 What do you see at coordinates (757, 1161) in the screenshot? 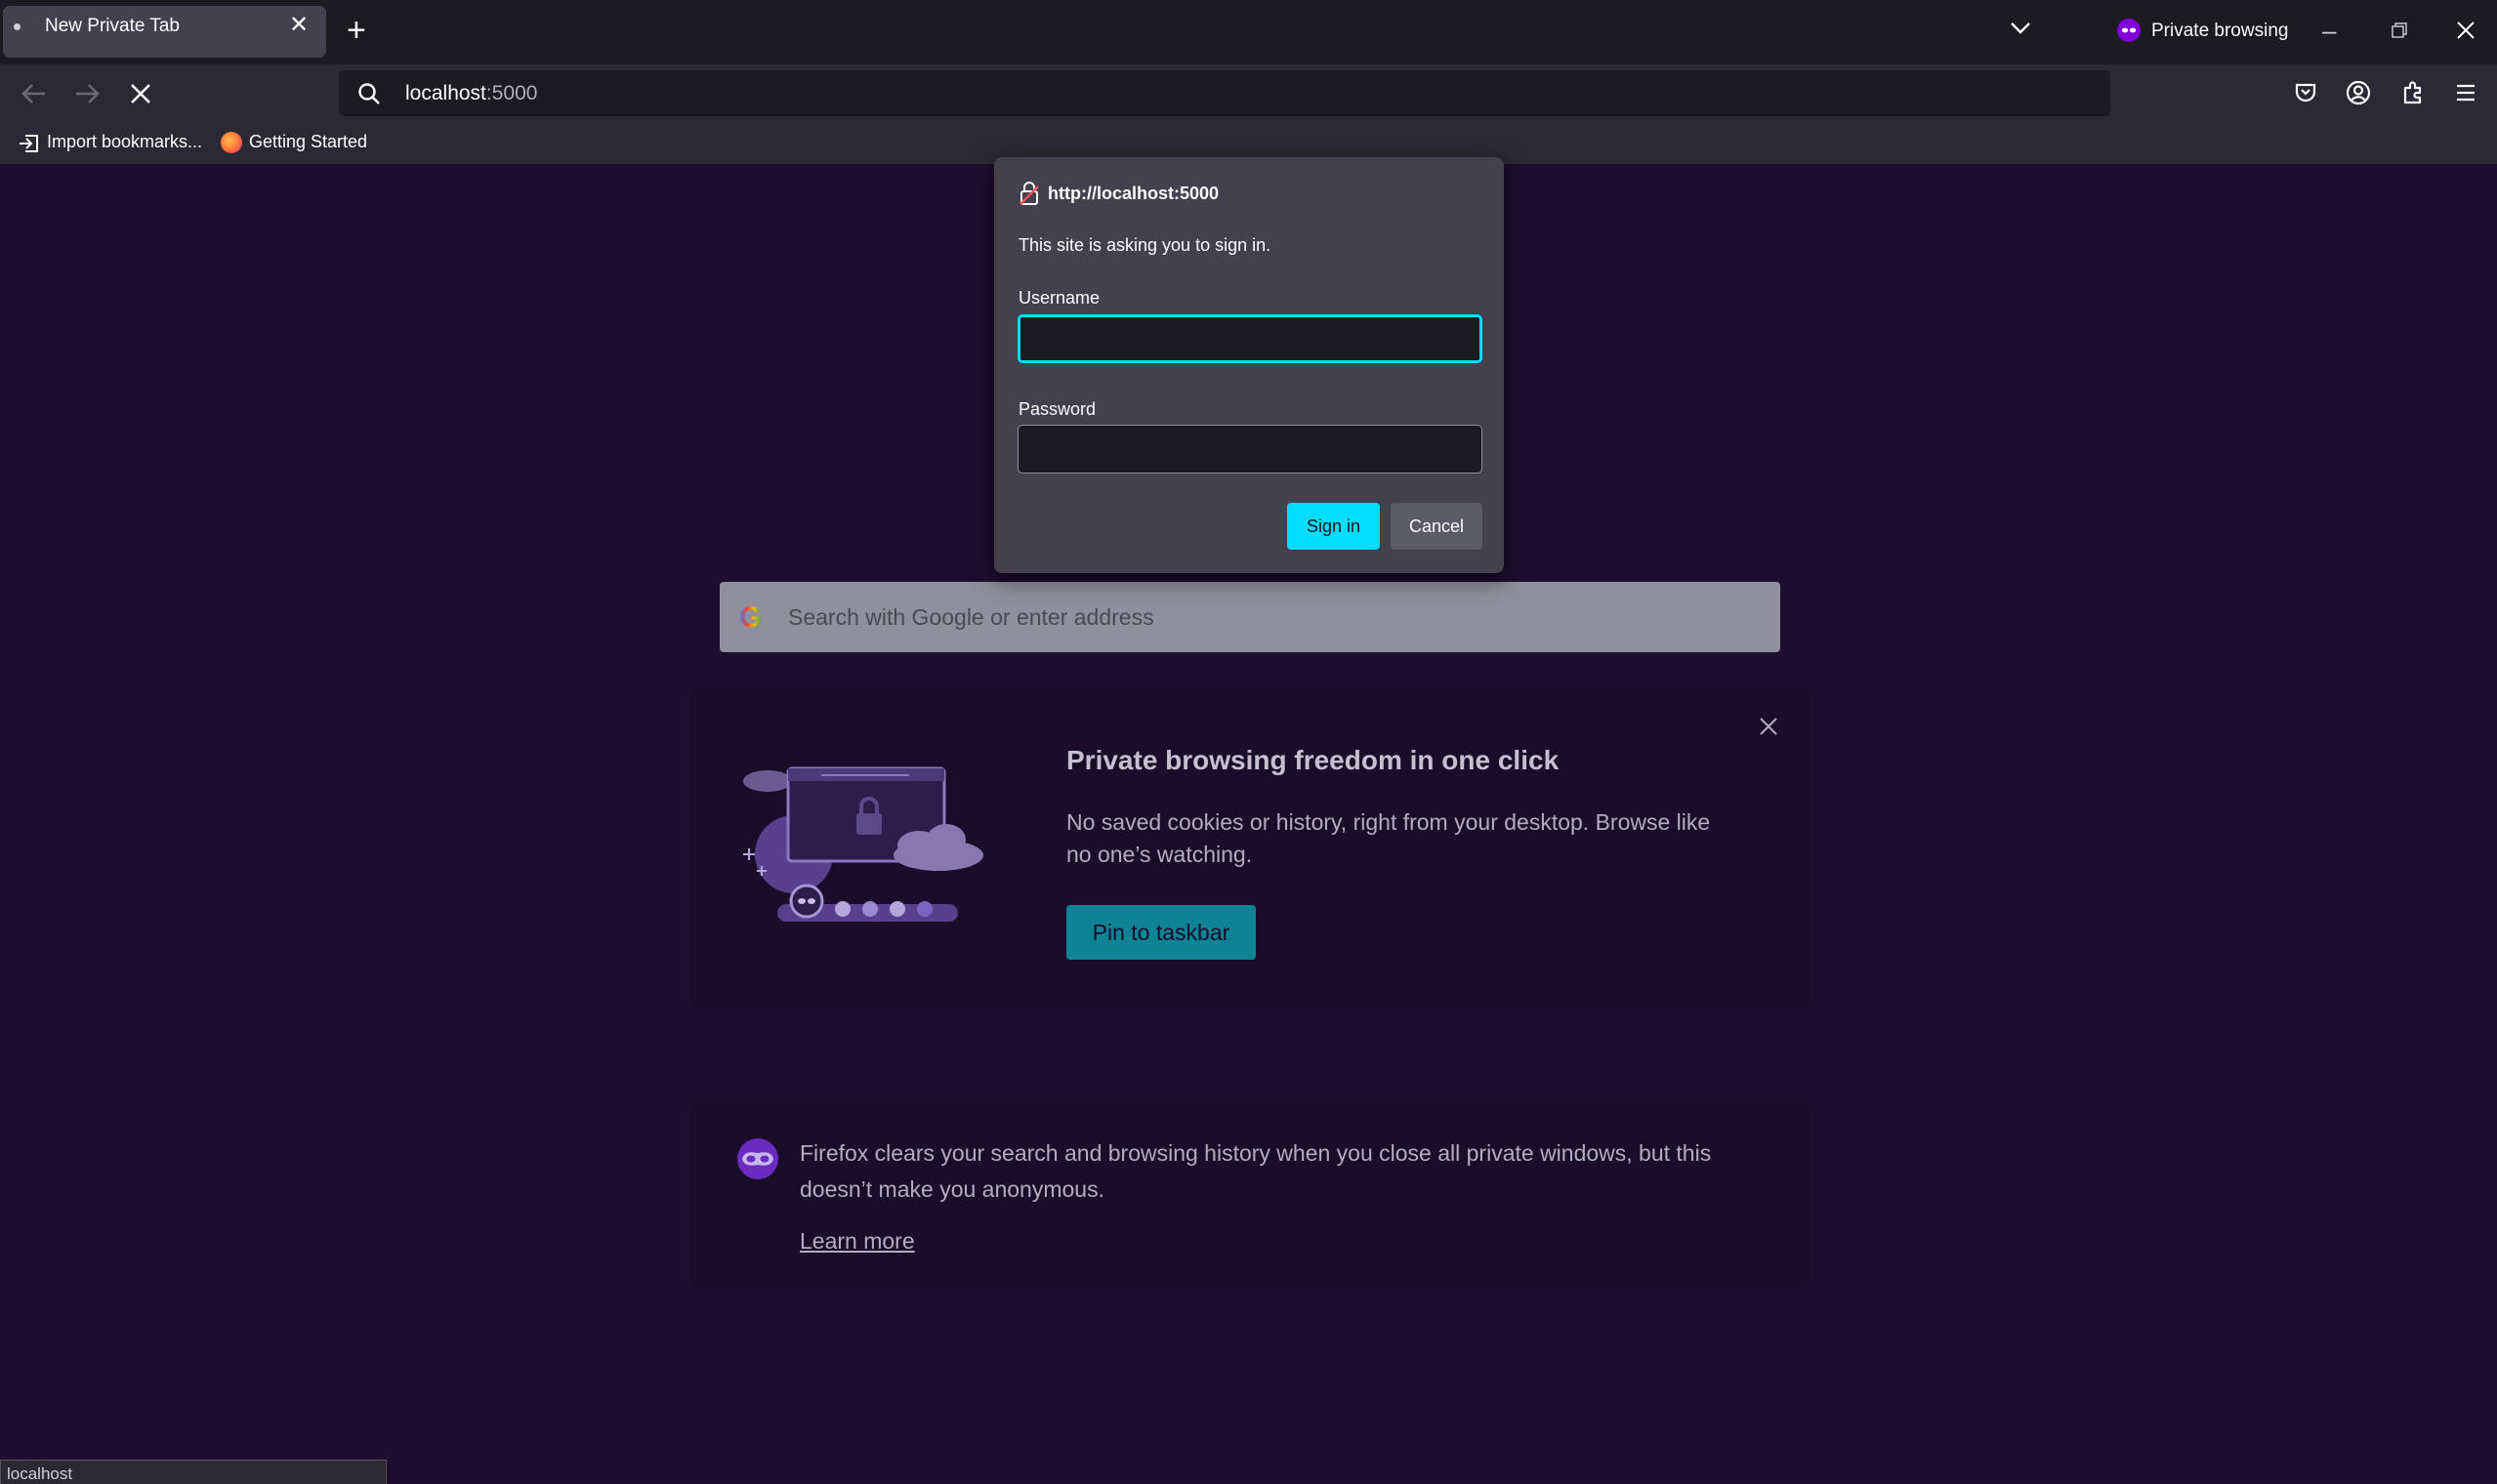
I see `private-mask-icon` at bounding box center [757, 1161].